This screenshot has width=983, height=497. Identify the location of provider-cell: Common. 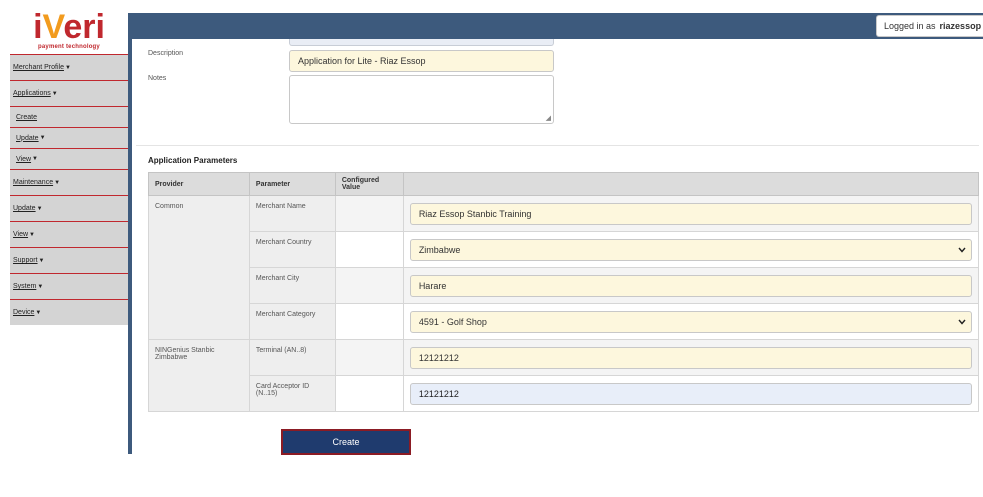
(199, 267).